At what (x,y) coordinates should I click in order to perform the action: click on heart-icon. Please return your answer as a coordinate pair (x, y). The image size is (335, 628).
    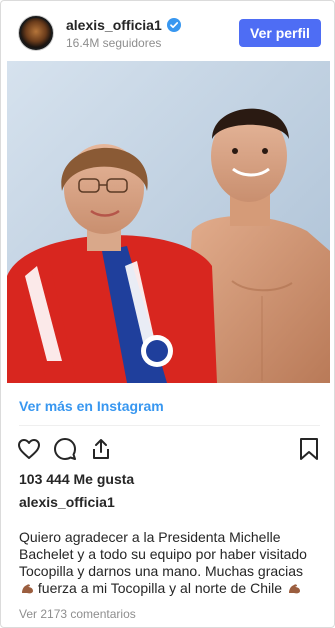
    Looking at the image, I should click on (29, 449).